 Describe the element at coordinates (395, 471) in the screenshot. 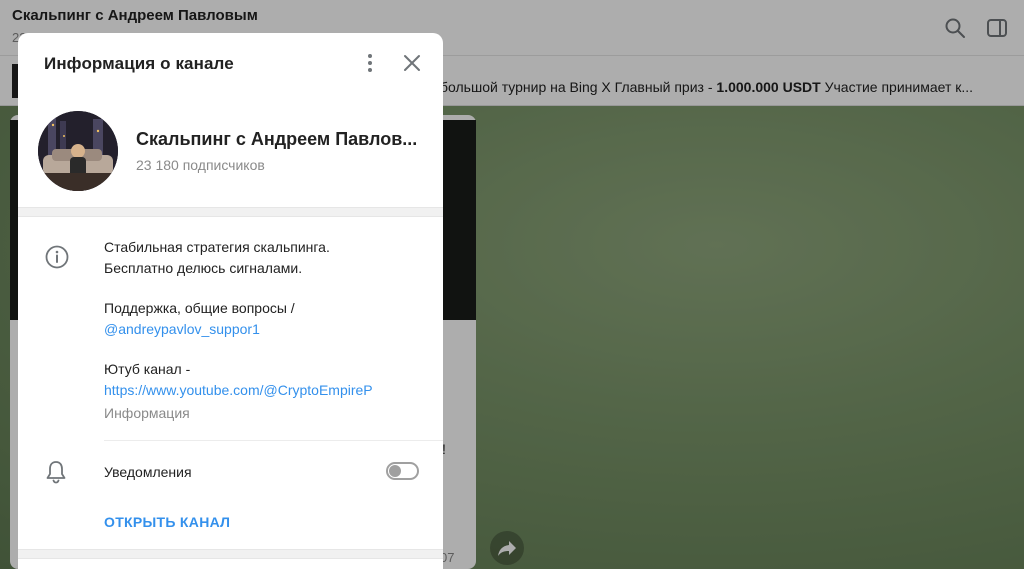

I see `toggle-knob` at that location.